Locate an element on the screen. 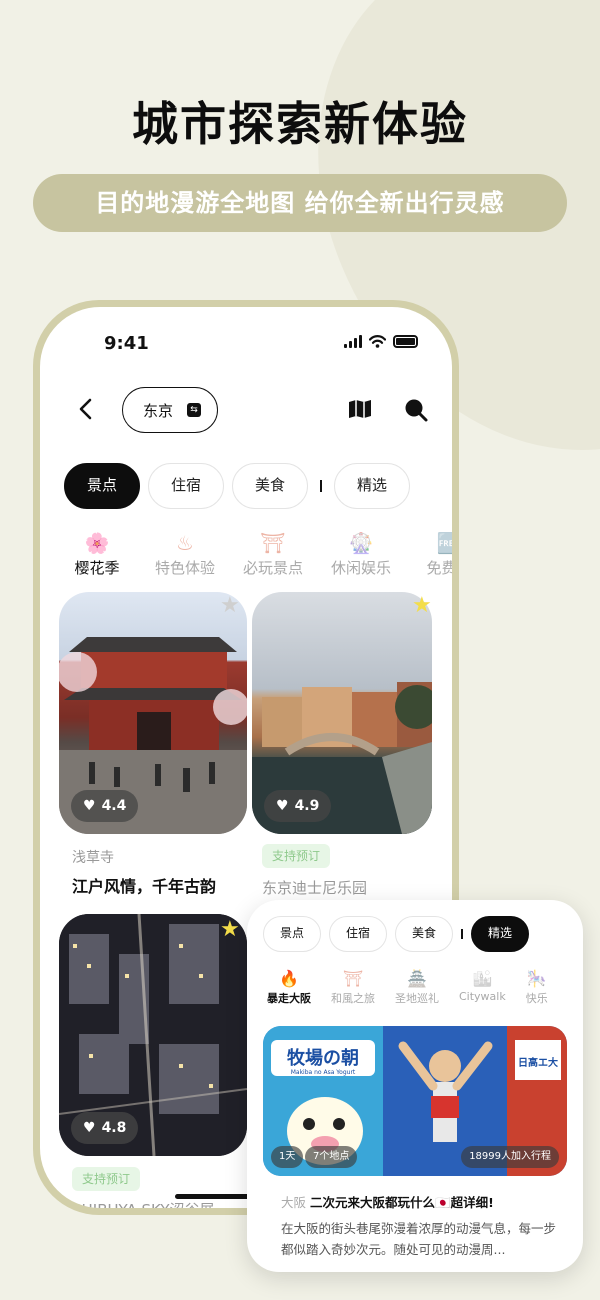 The width and height of the screenshot is (600, 1300). subcat-label: 休闲娱乐 is located at coordinates (360, 568).